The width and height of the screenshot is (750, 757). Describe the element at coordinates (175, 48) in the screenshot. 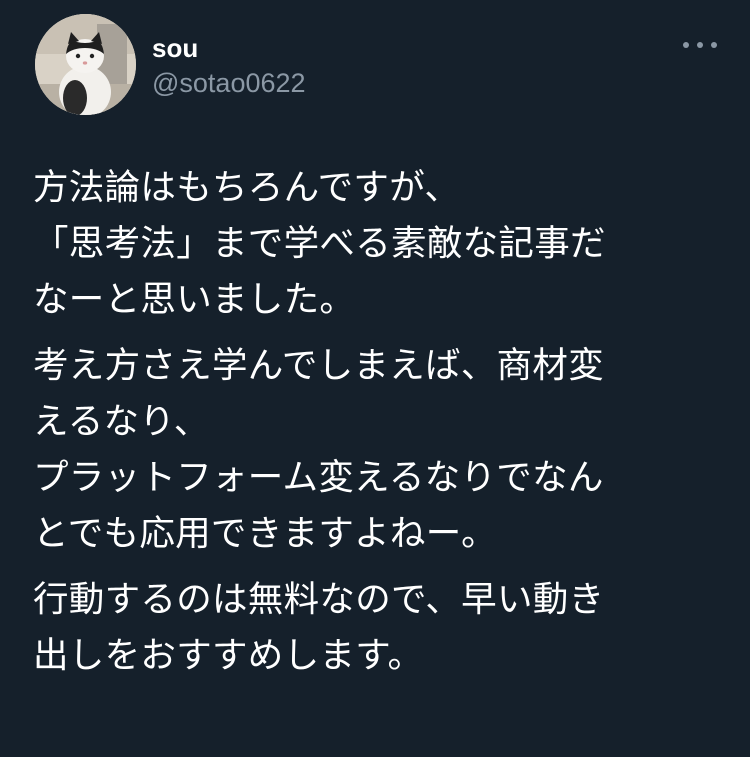

I see `author-display-name: sou` at that location.